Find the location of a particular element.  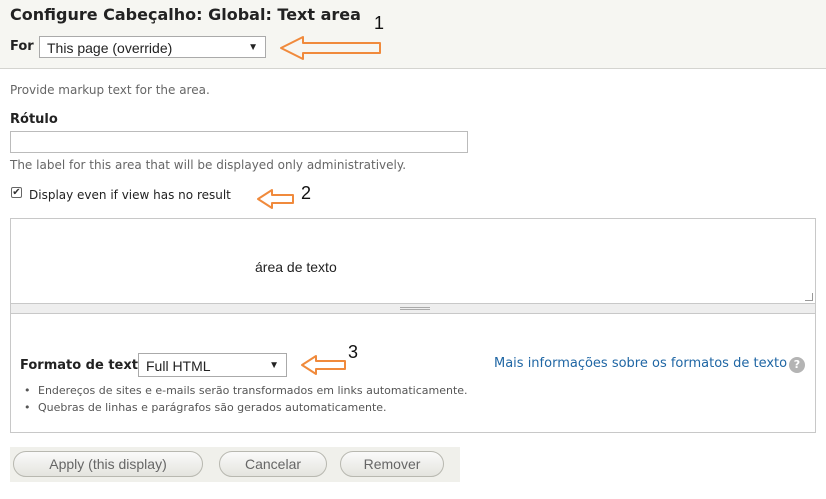

apply-button: Apply (this display) is located at coordinates (108, 464).